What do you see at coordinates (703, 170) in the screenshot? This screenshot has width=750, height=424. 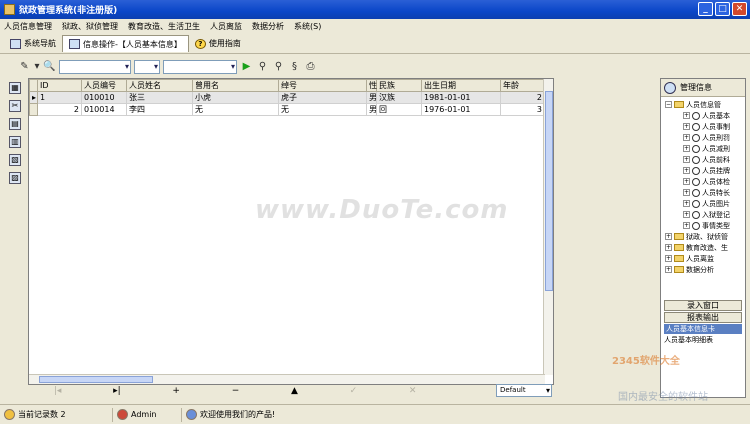 I see `tree-node: + 人员挂牌` at bounding box center [703, 170].